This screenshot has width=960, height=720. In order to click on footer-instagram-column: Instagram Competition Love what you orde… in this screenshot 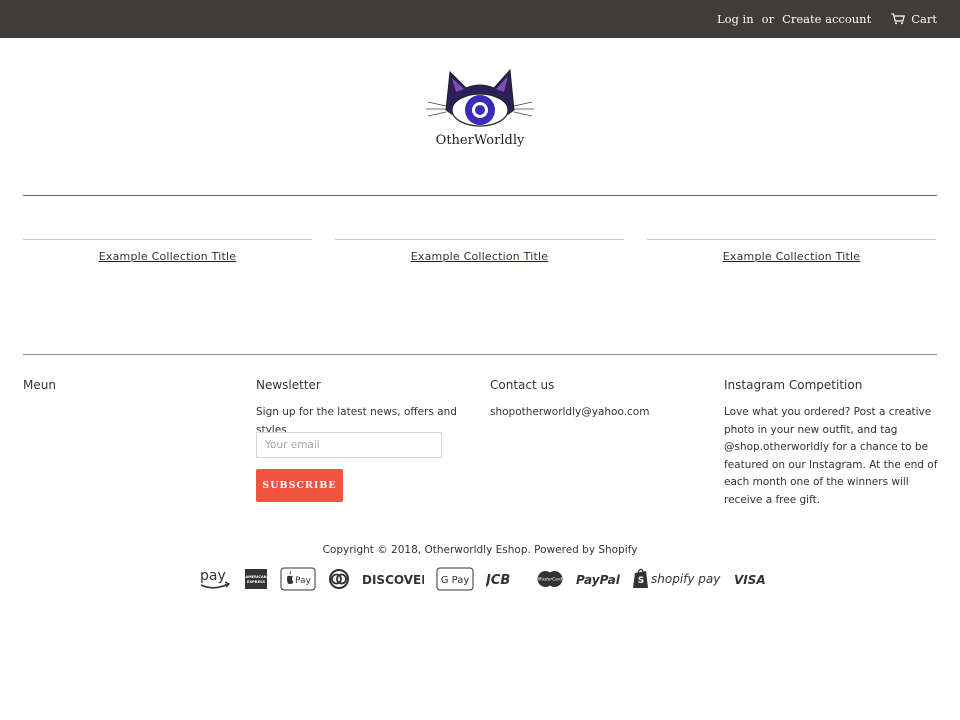, I will do `click(831, 443)`.